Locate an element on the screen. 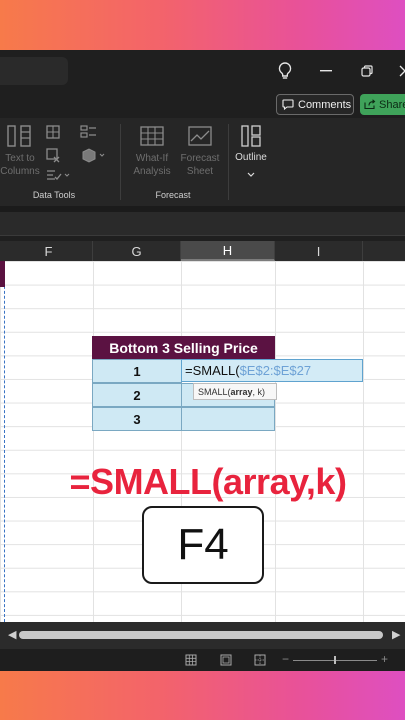 The height and width of the screenshot is (720, 405). comment-icon is located at coordinates (288, 104).